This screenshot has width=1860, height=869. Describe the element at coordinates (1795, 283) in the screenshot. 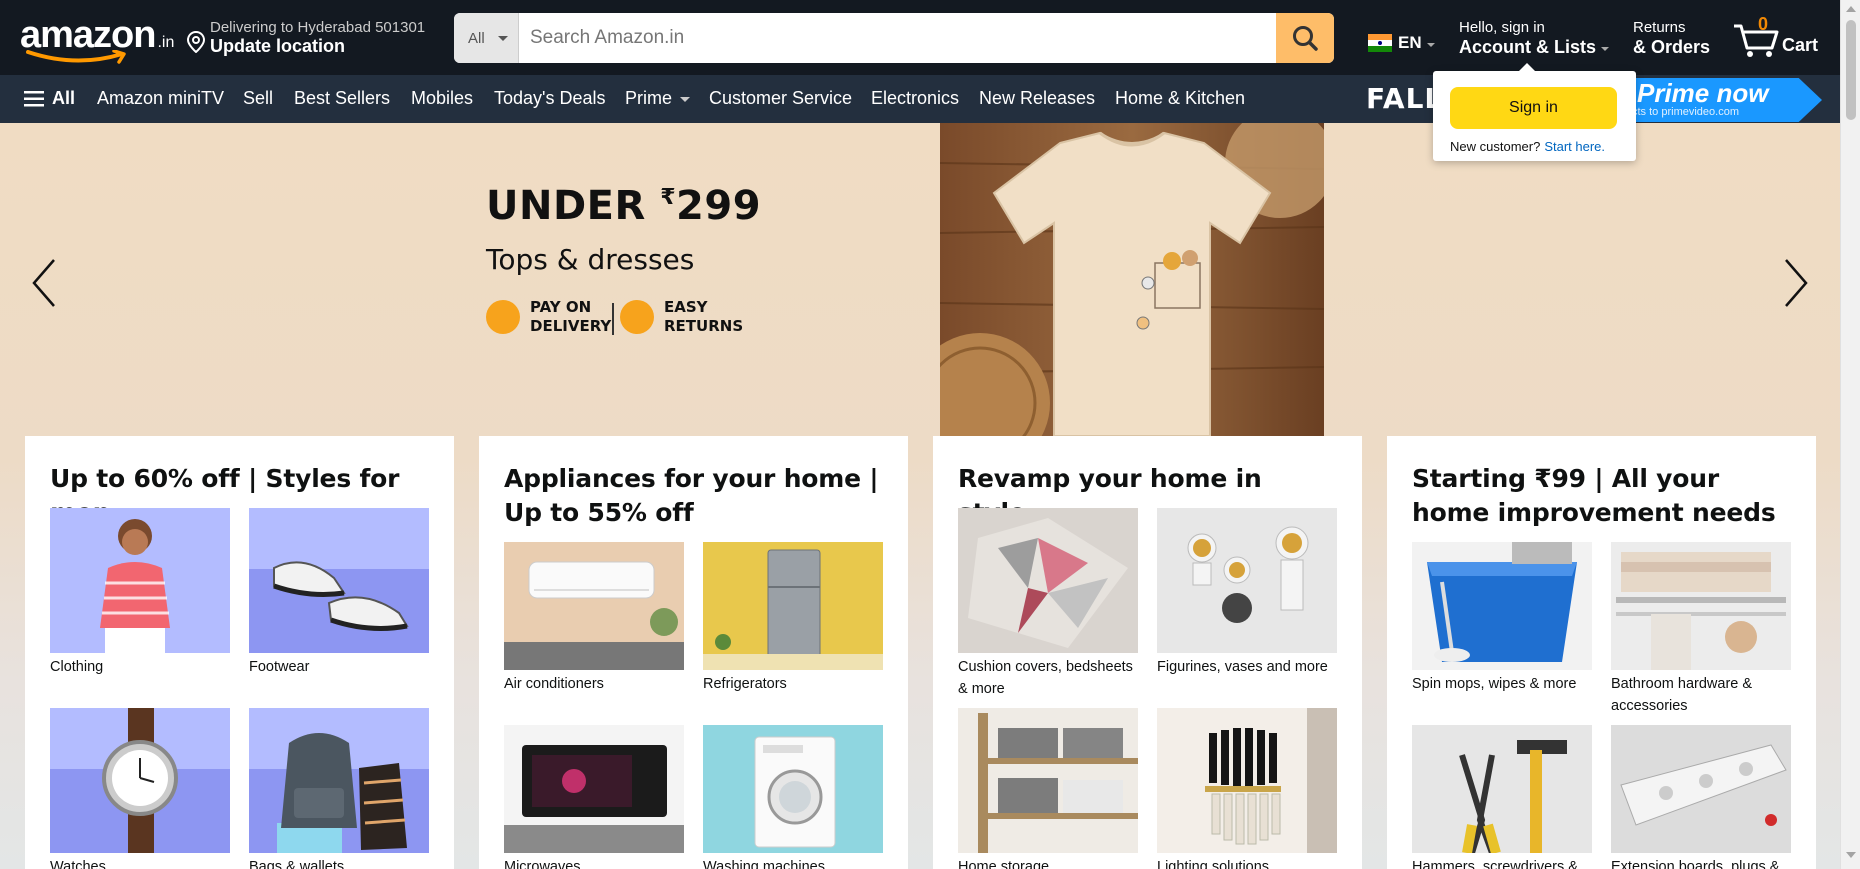

I see `carousel-next-arrow-icon` at that location.